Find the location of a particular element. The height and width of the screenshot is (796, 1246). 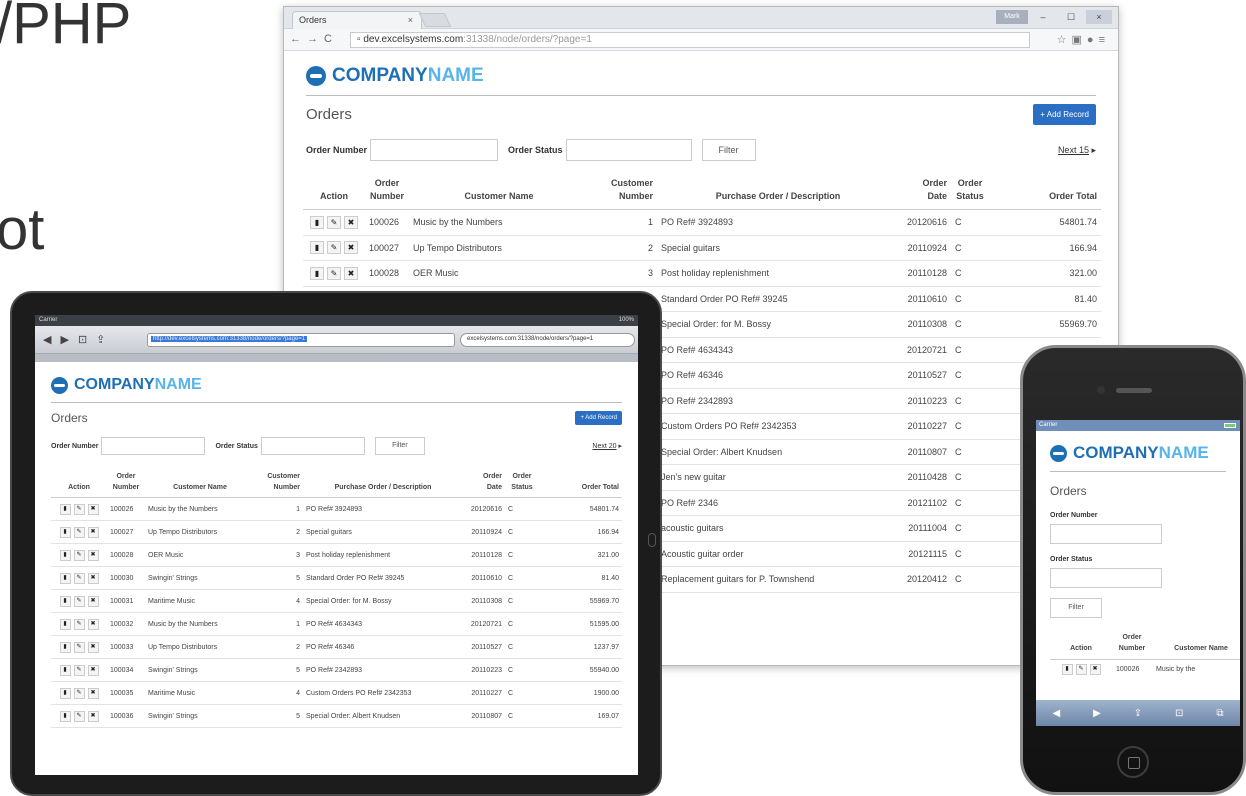

next-page-link: Next 20 ▸ is located at coordinates (607, 446).